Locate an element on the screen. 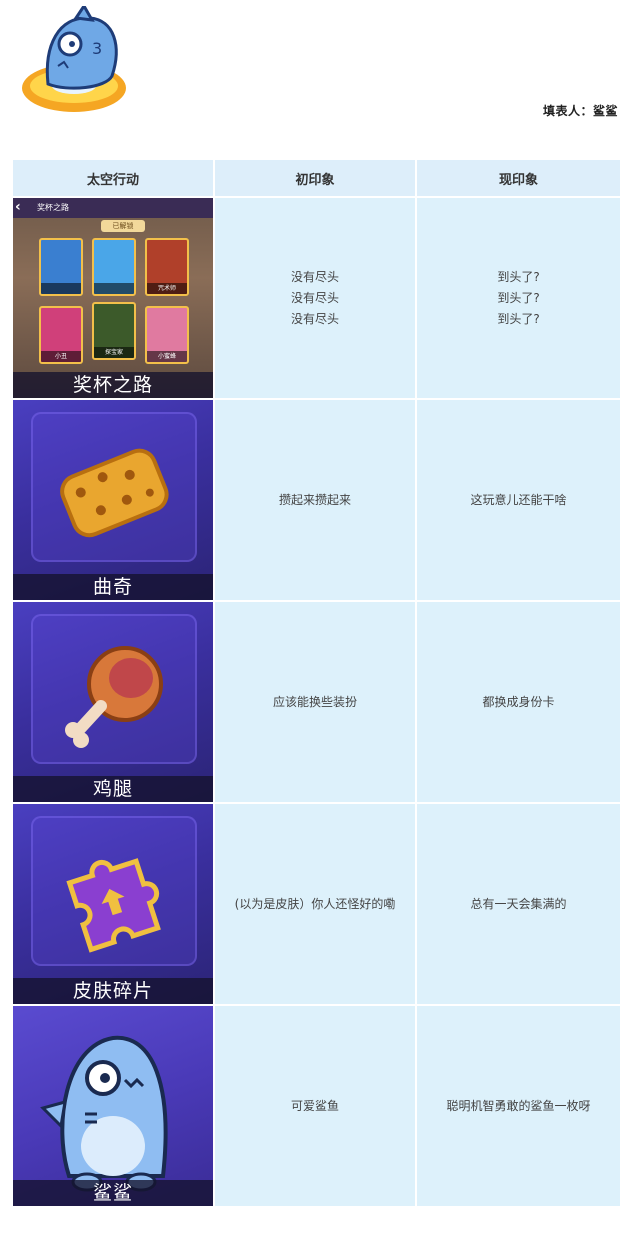  first-impression-cell: 没有尽头 没有尽头 没有尽头 is located at coordinates (316, 298).